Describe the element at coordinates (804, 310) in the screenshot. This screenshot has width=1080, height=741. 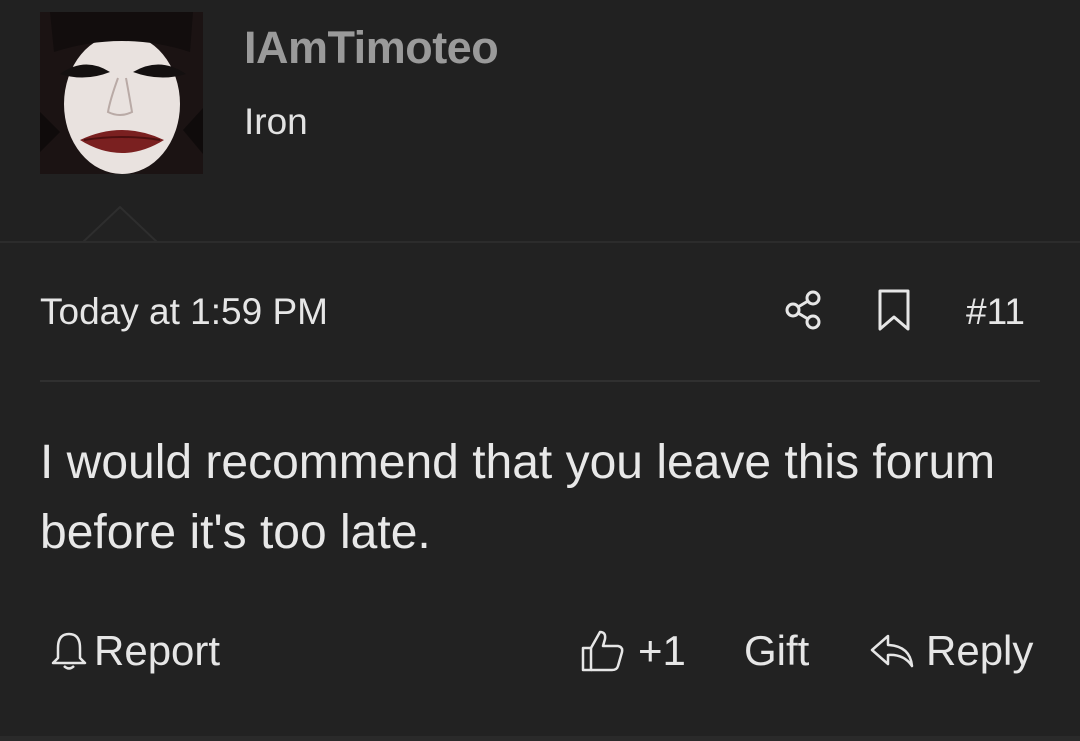
I see `share-icon` at that location.